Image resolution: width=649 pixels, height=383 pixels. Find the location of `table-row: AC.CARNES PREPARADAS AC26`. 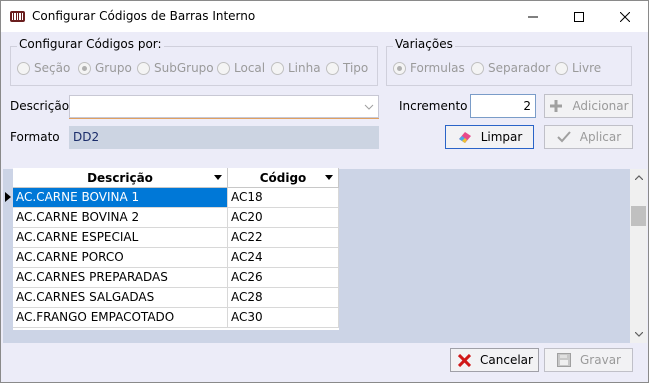

table-row: AC.CARNES PREPARADAS AC26 is located at coordinates (176, 278).